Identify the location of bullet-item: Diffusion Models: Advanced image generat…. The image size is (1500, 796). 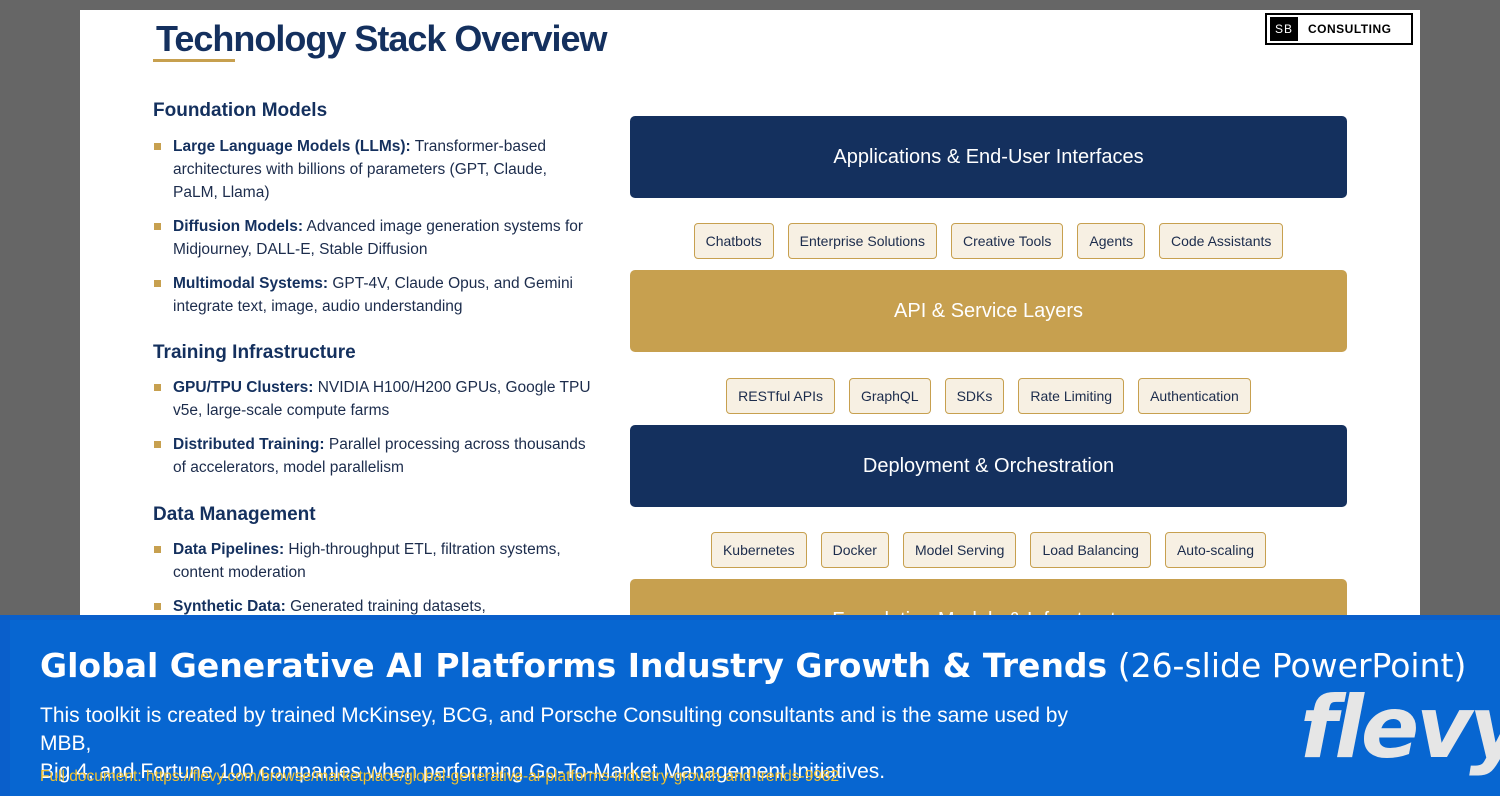
(373, 238).